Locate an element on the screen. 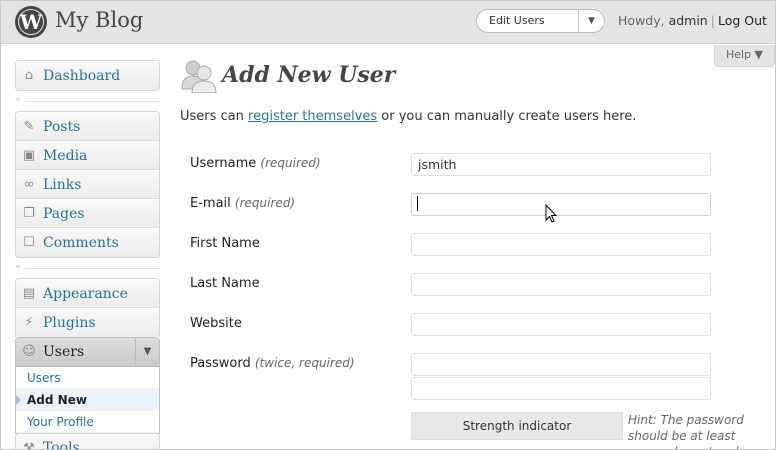 This screenshot has height=450, width=776. password-label-text: Password is located at coordinates (220, 363).